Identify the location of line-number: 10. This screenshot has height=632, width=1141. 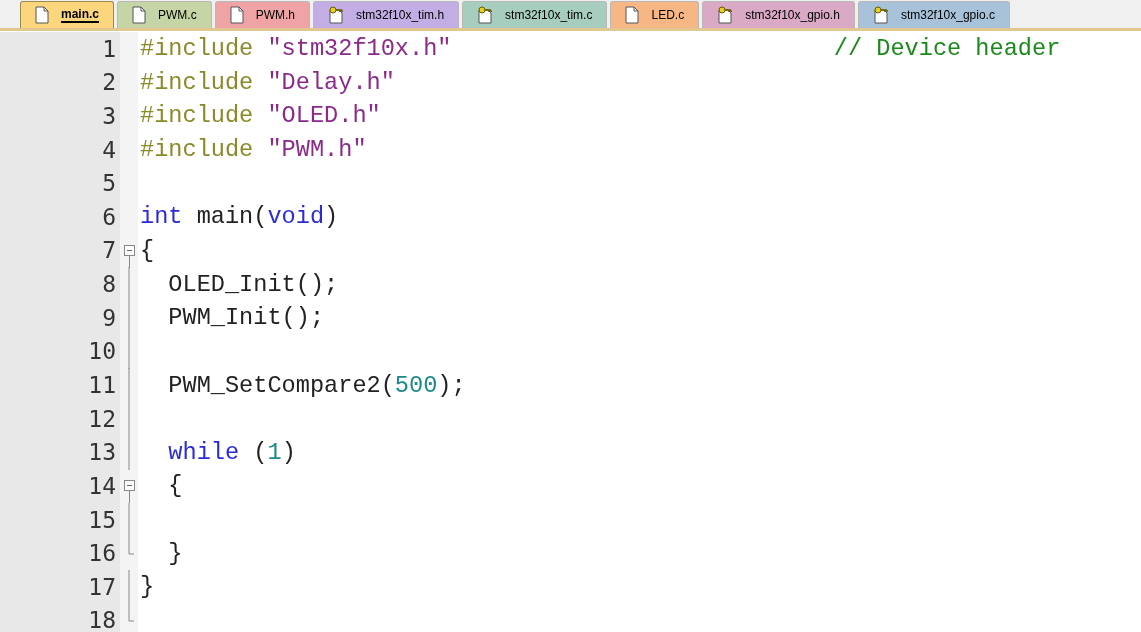
(102, 352).